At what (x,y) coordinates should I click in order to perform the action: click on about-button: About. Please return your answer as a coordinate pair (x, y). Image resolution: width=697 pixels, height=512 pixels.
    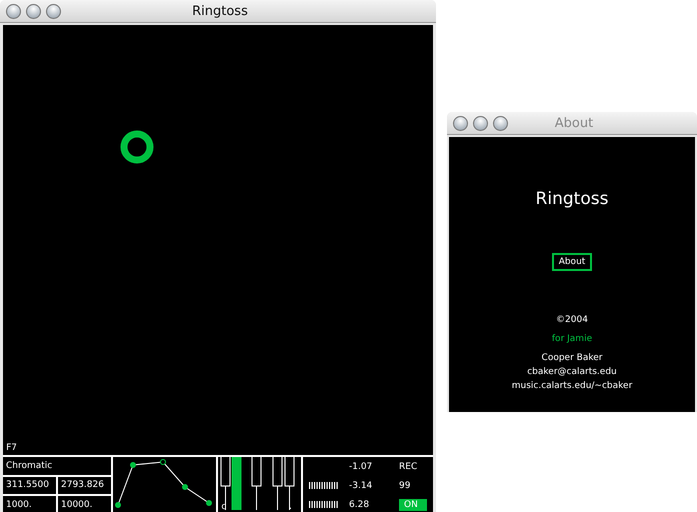
    Looking at the image, I should click on (572, 262).